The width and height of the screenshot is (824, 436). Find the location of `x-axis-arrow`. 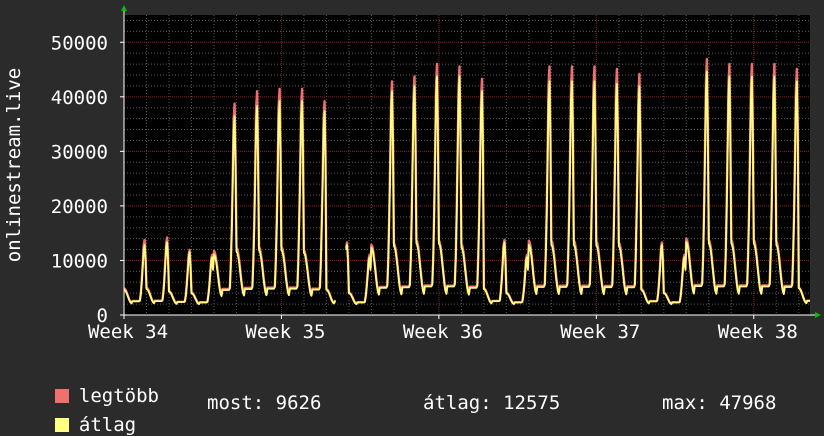

x-axis-arrow is located at coordinates (818, 315).